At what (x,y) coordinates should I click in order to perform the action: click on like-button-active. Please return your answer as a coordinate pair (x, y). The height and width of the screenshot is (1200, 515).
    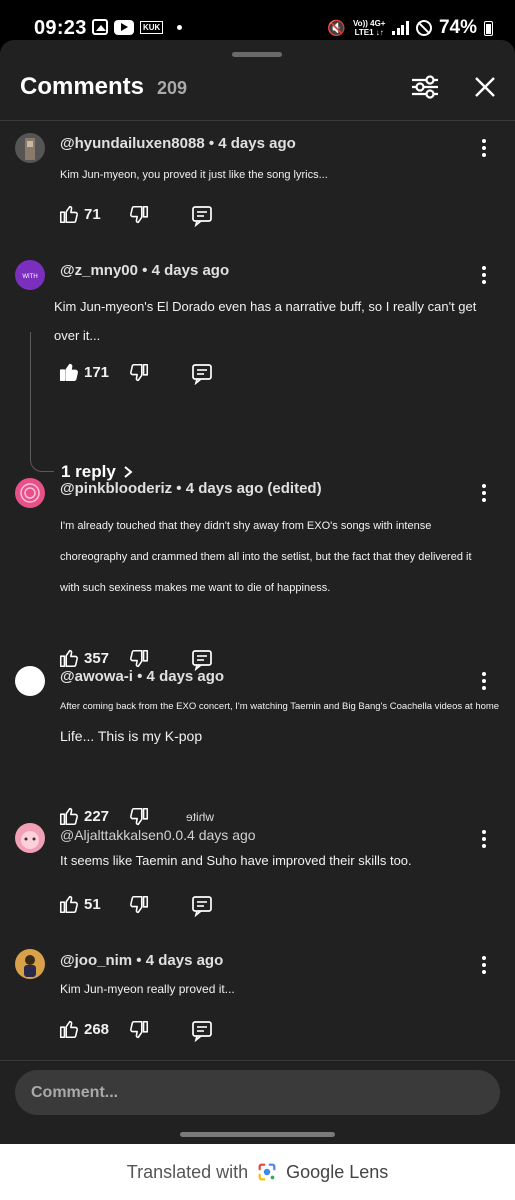
    Looking at the image, I should click on (69, 372).